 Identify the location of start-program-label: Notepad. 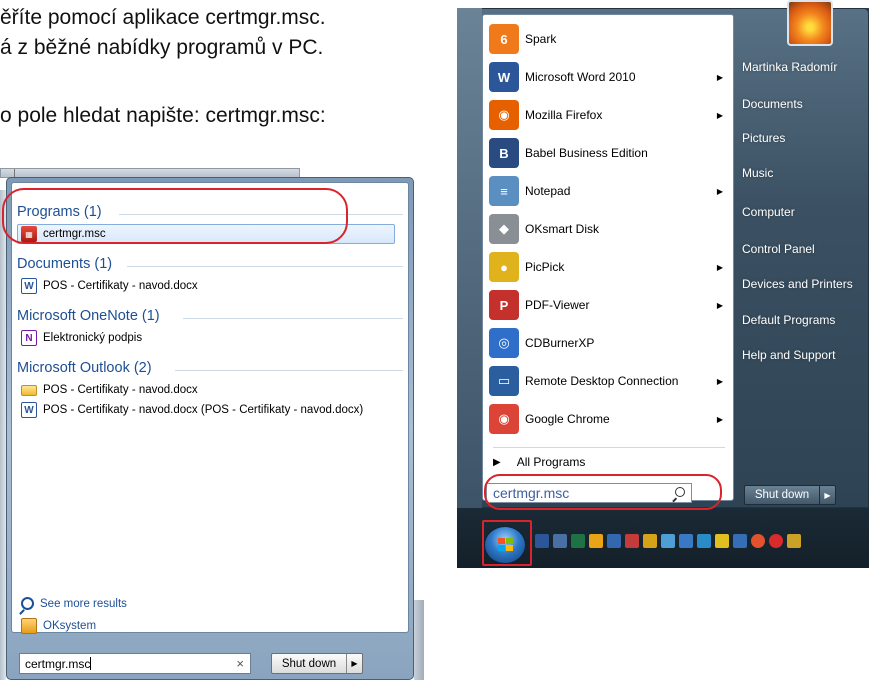
(548, 191).